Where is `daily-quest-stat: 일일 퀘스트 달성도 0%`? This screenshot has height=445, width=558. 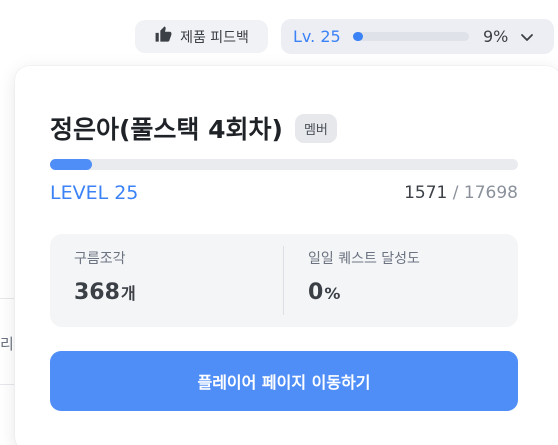
daily-quest-stat: 일일 퀘스트 달성도 0% is located at coordinates (401, 280).